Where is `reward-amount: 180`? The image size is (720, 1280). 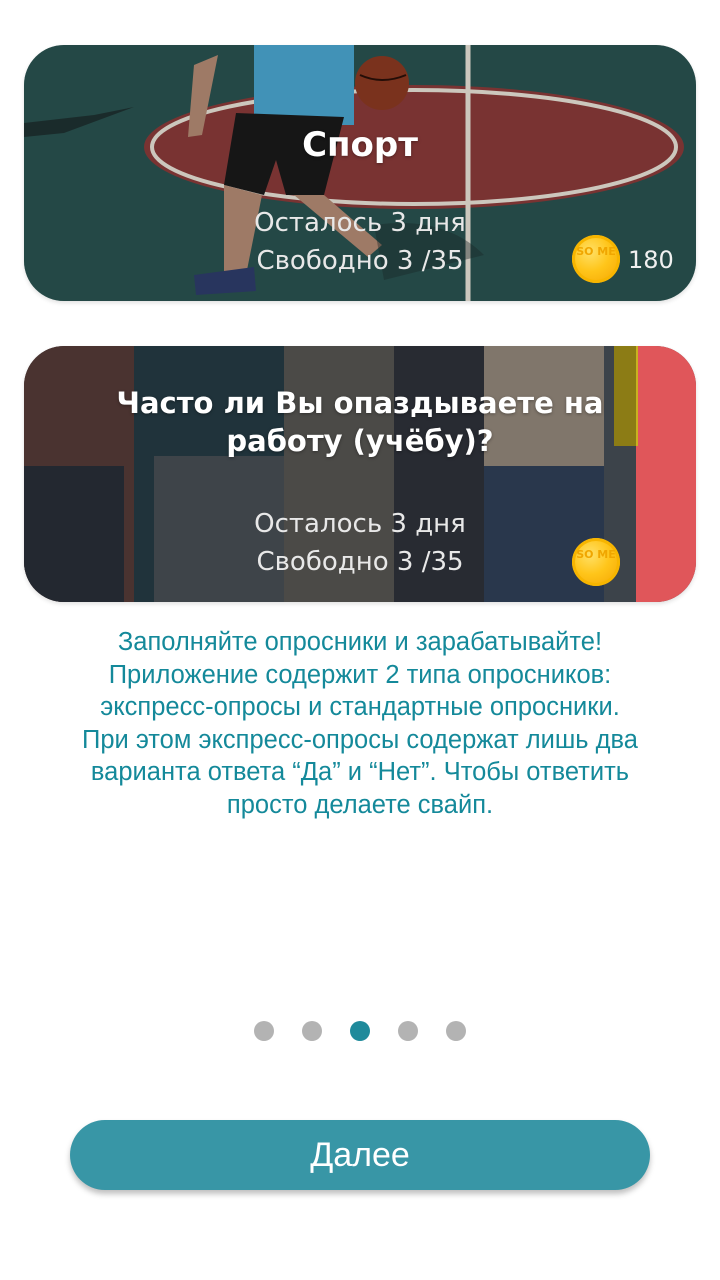
reward-amount: 180 is located at coordinates (651, 260).